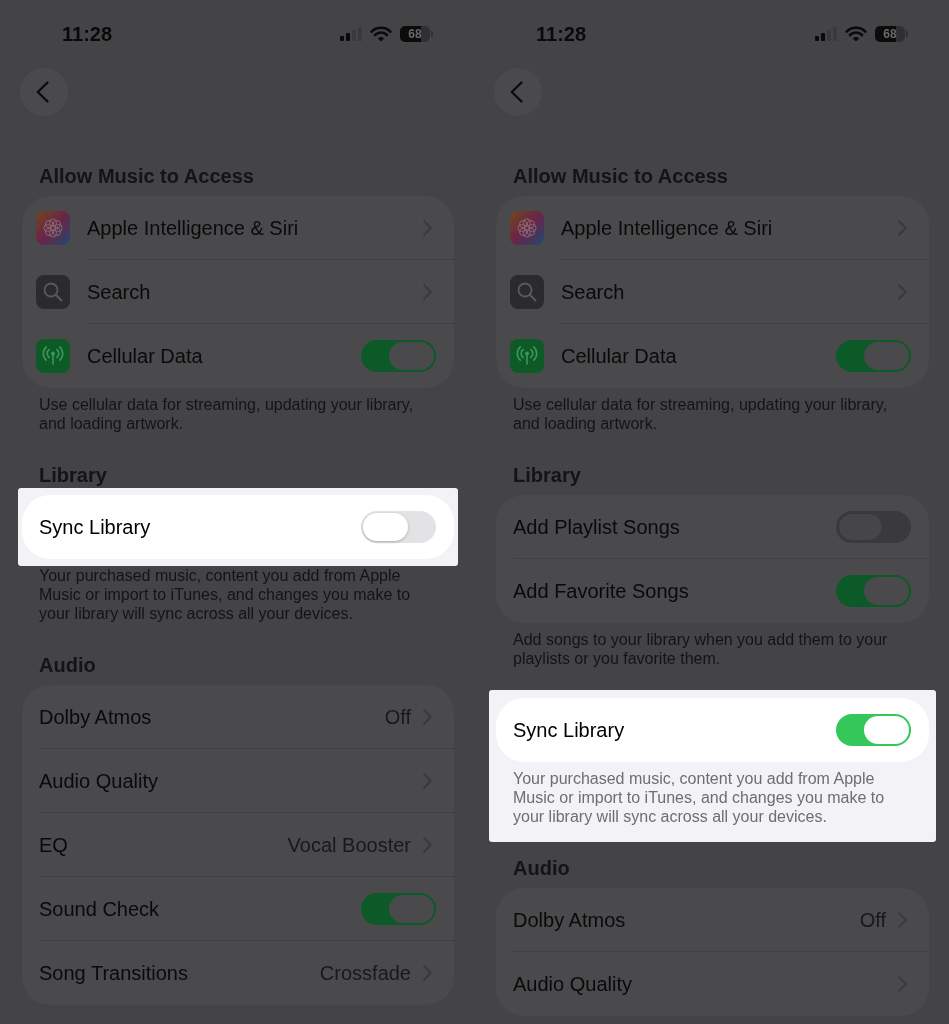 The width and height of the screenshot is (949, 1024). What do you see at coordinates (597, 527) in the screenshot?
I see `row-label: Add Playlist Songs` at bounding box center [597, 527].